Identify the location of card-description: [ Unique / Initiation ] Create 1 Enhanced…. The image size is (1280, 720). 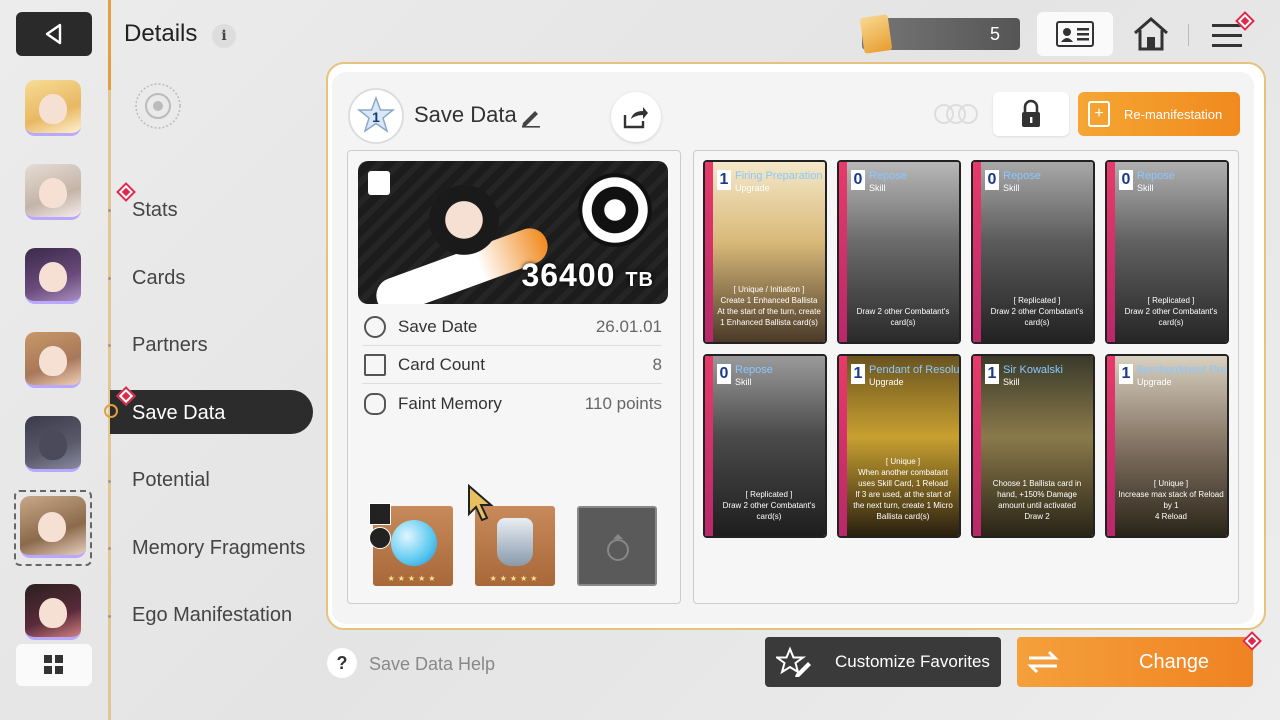
(769, 306).